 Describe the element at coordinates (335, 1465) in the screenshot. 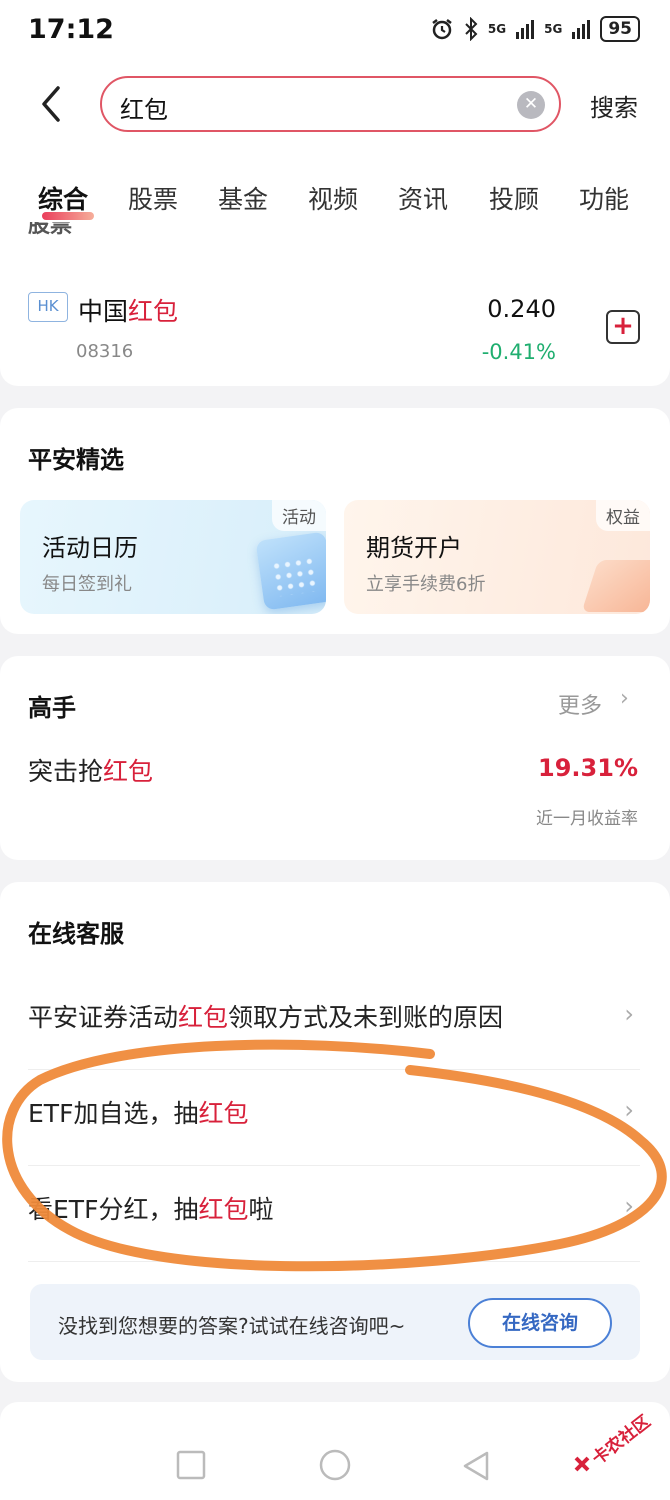

I see `home-icon` at that location.